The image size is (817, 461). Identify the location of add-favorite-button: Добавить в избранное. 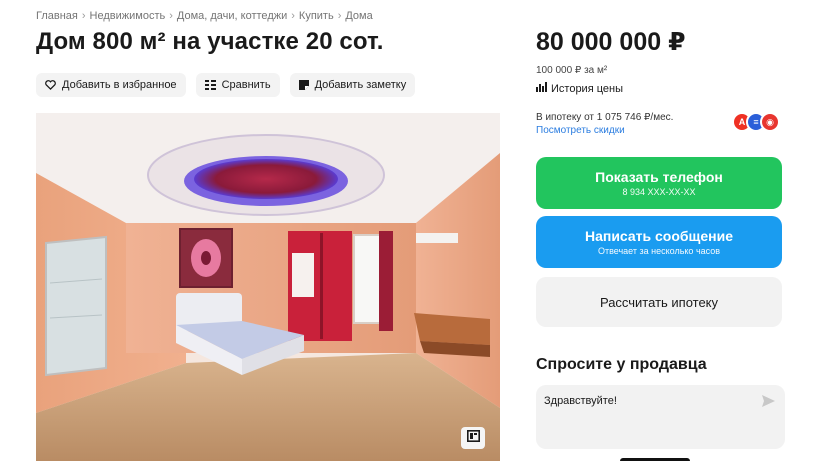
(111, 85).